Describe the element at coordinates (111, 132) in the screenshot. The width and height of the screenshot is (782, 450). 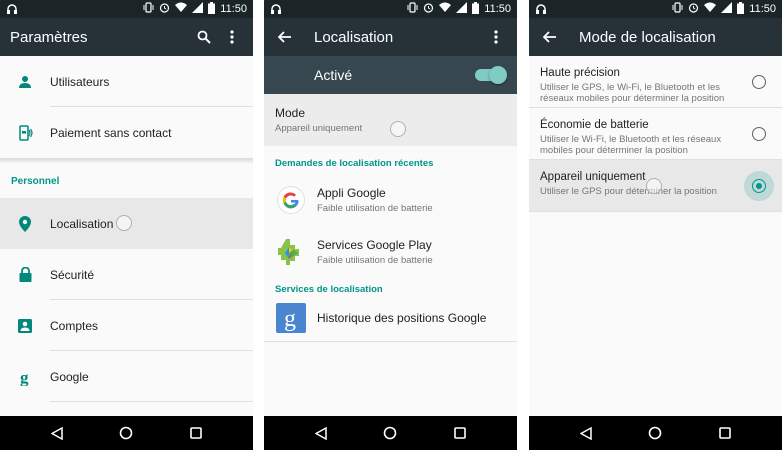
I see `settings-item-label: Paiement sans contact` at that location.